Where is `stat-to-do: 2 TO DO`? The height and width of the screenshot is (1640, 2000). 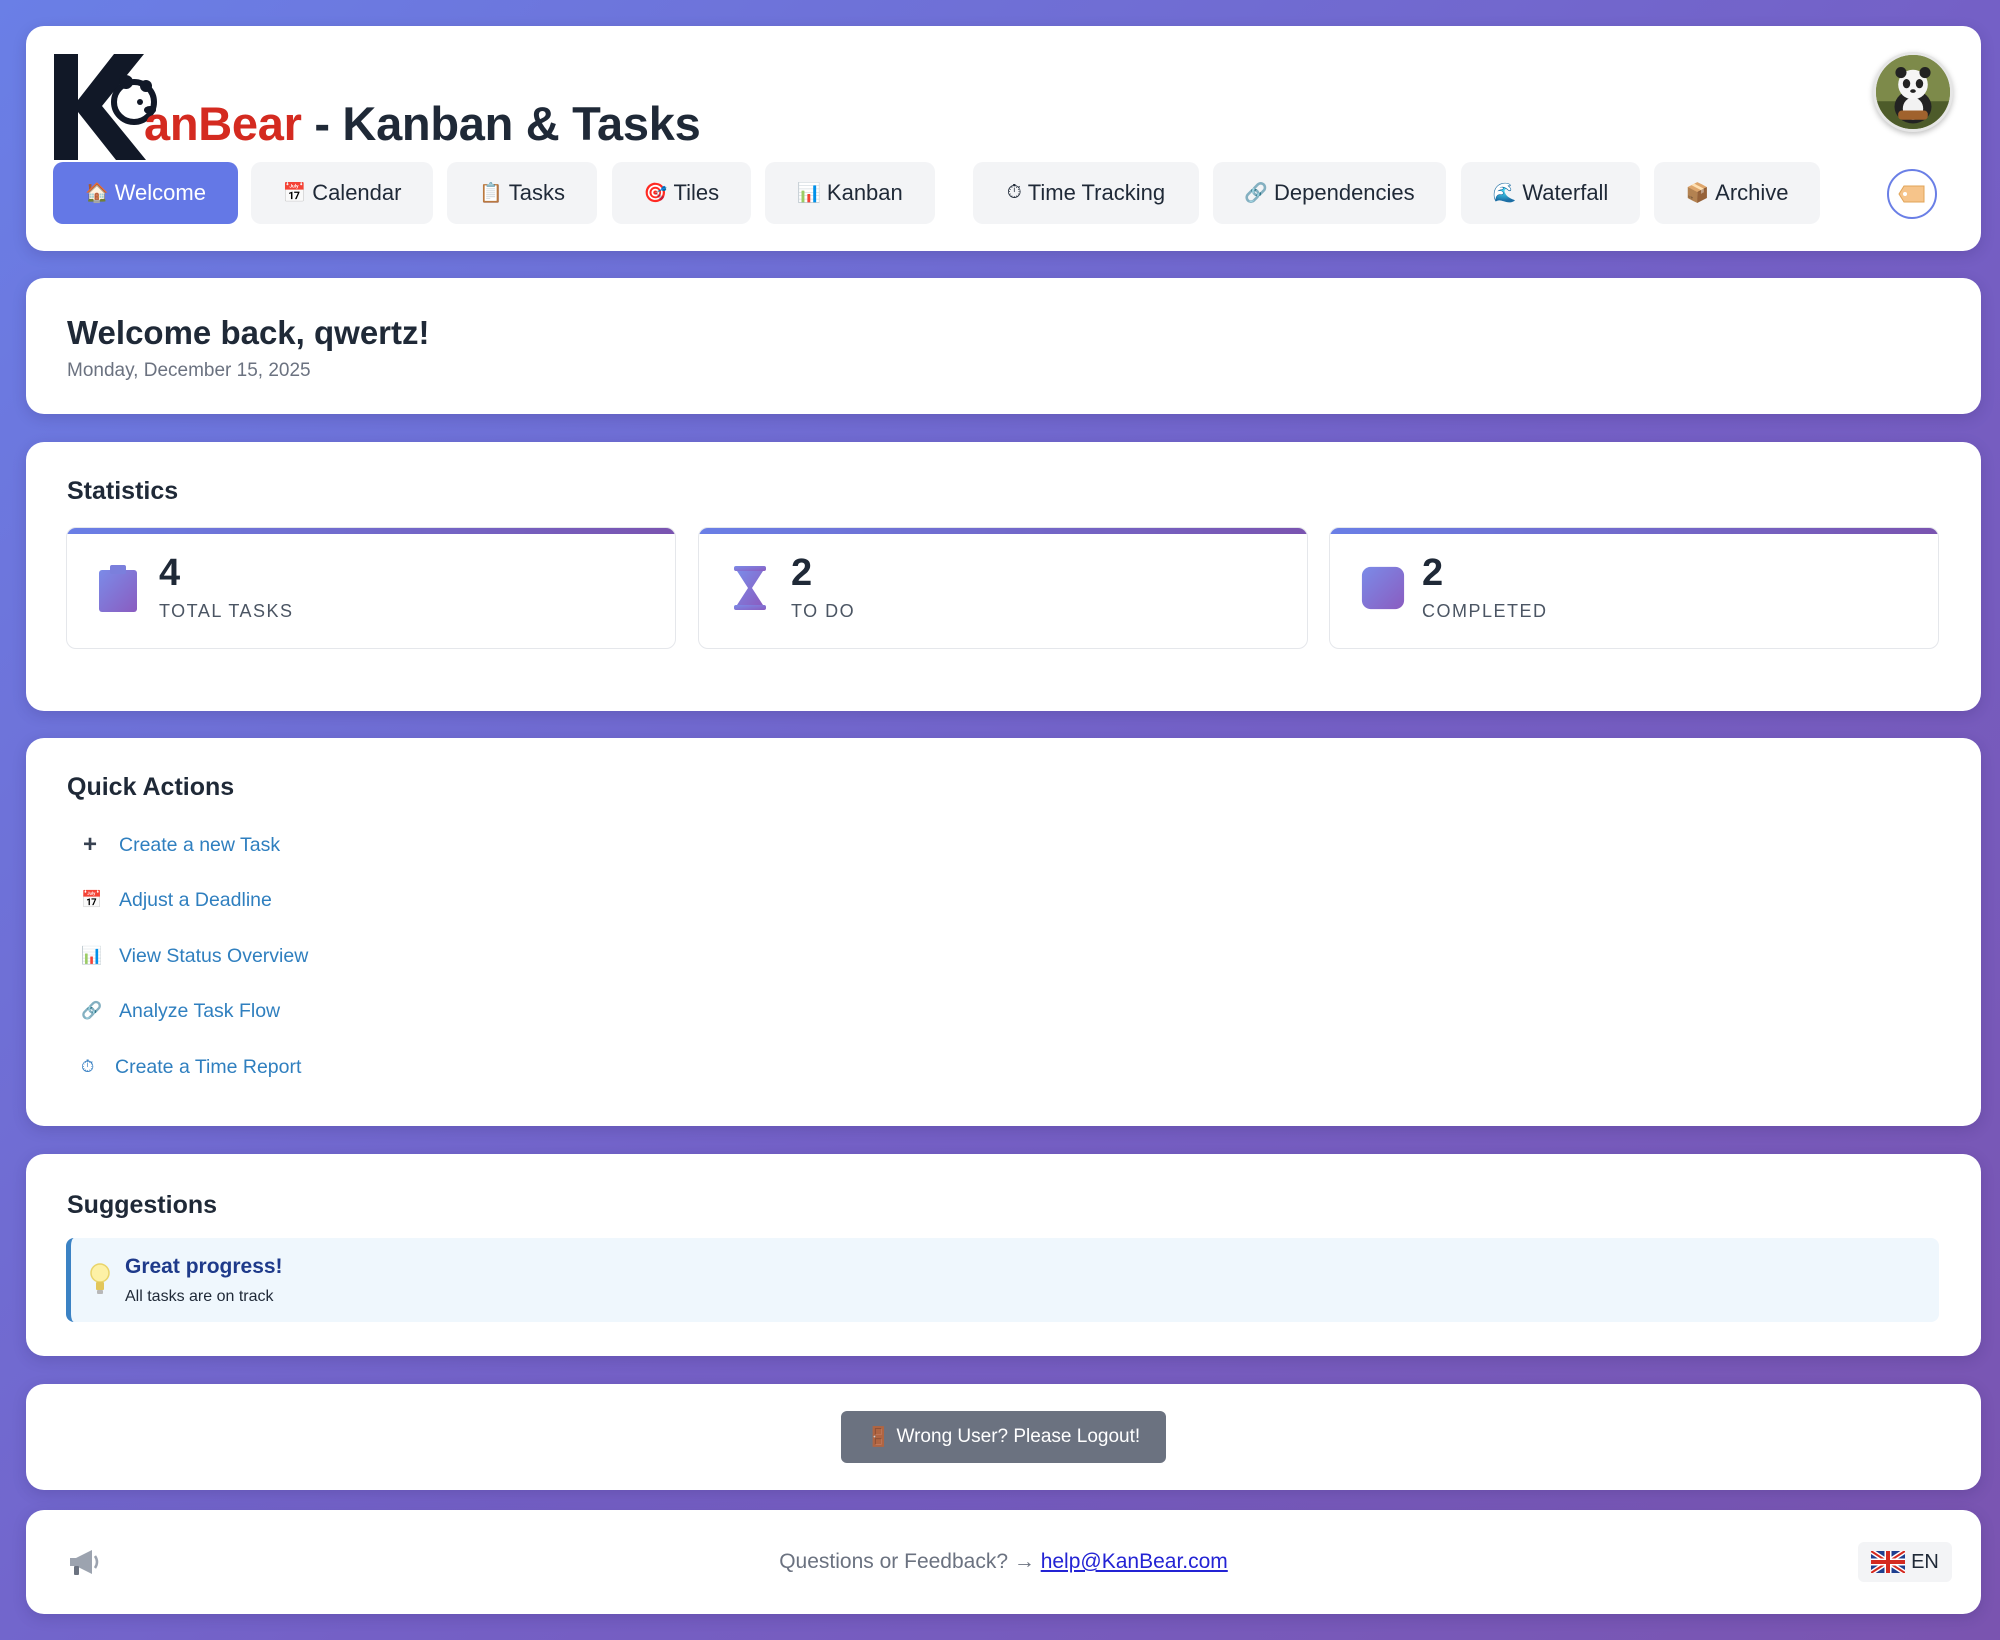
stat-to-do: 2 TO DO is located at coordinates (1003, 588).